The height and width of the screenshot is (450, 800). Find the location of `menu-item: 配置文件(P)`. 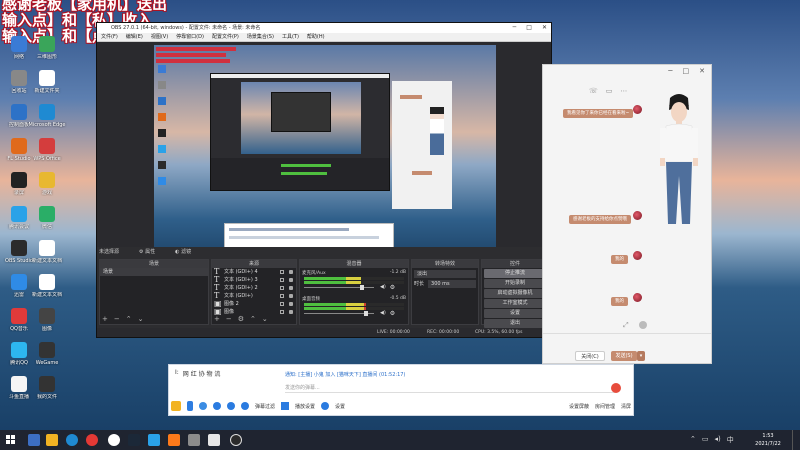

menu-item: 配置文件(P) is located at coordinates (225, 37).